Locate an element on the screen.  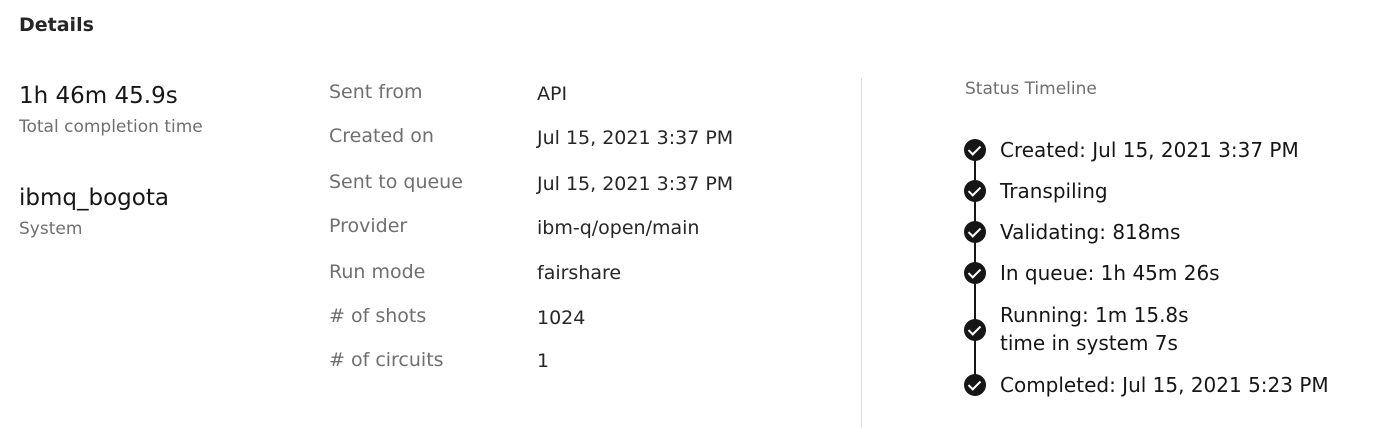
property-label: # of shots is located at coordinates (378, 316).